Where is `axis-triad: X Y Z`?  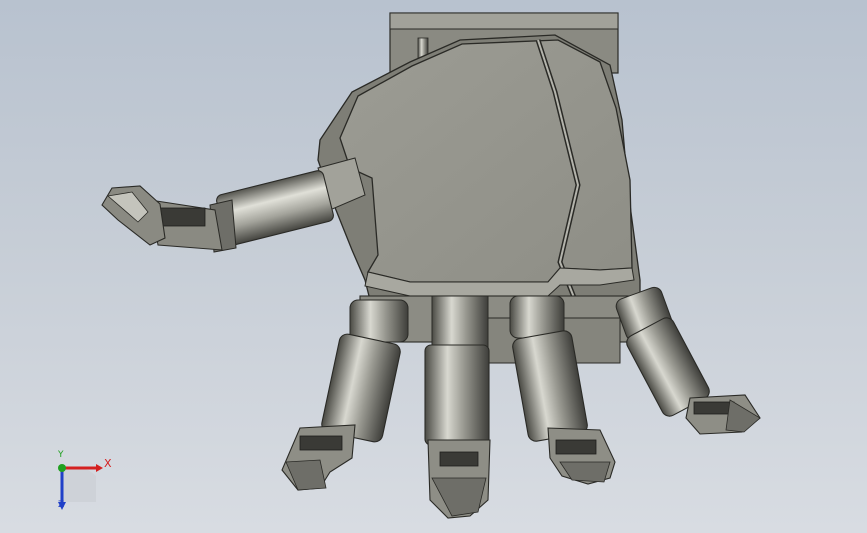 axis-triad: X Y Z is located at coordinates (85, 481).